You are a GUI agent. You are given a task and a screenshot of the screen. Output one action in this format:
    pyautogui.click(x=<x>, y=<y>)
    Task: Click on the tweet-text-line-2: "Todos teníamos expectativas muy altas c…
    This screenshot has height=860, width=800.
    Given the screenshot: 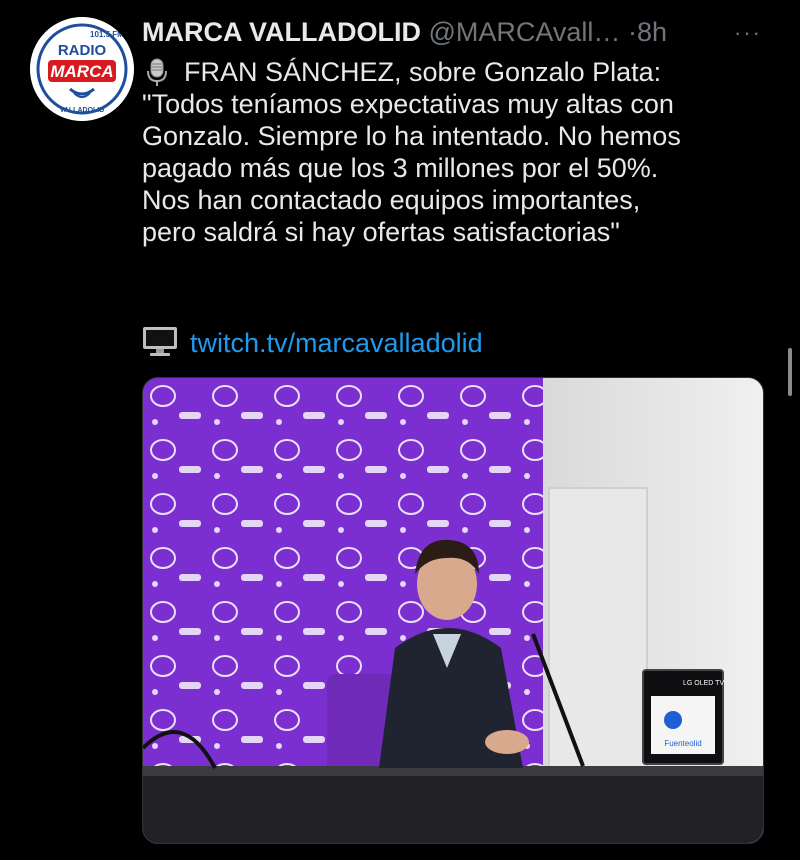 What is the action you would take?
    pyautogui.click(x=408, y=104)
    